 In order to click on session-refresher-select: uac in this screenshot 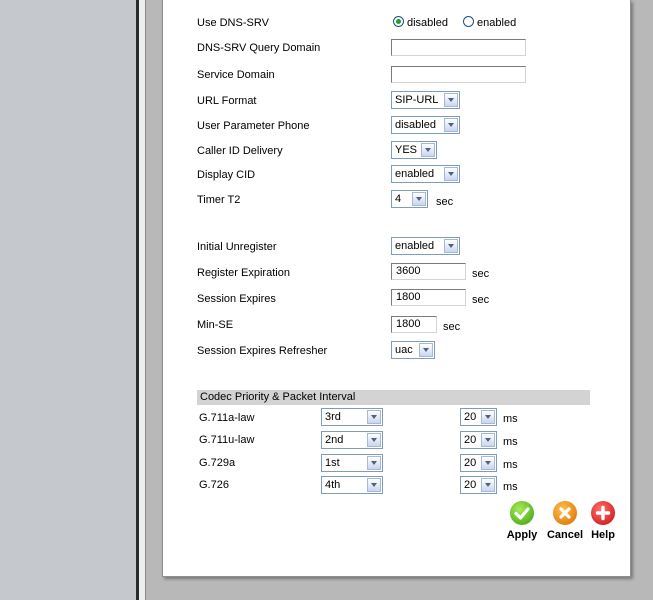, I will do `click(413, 350)`.